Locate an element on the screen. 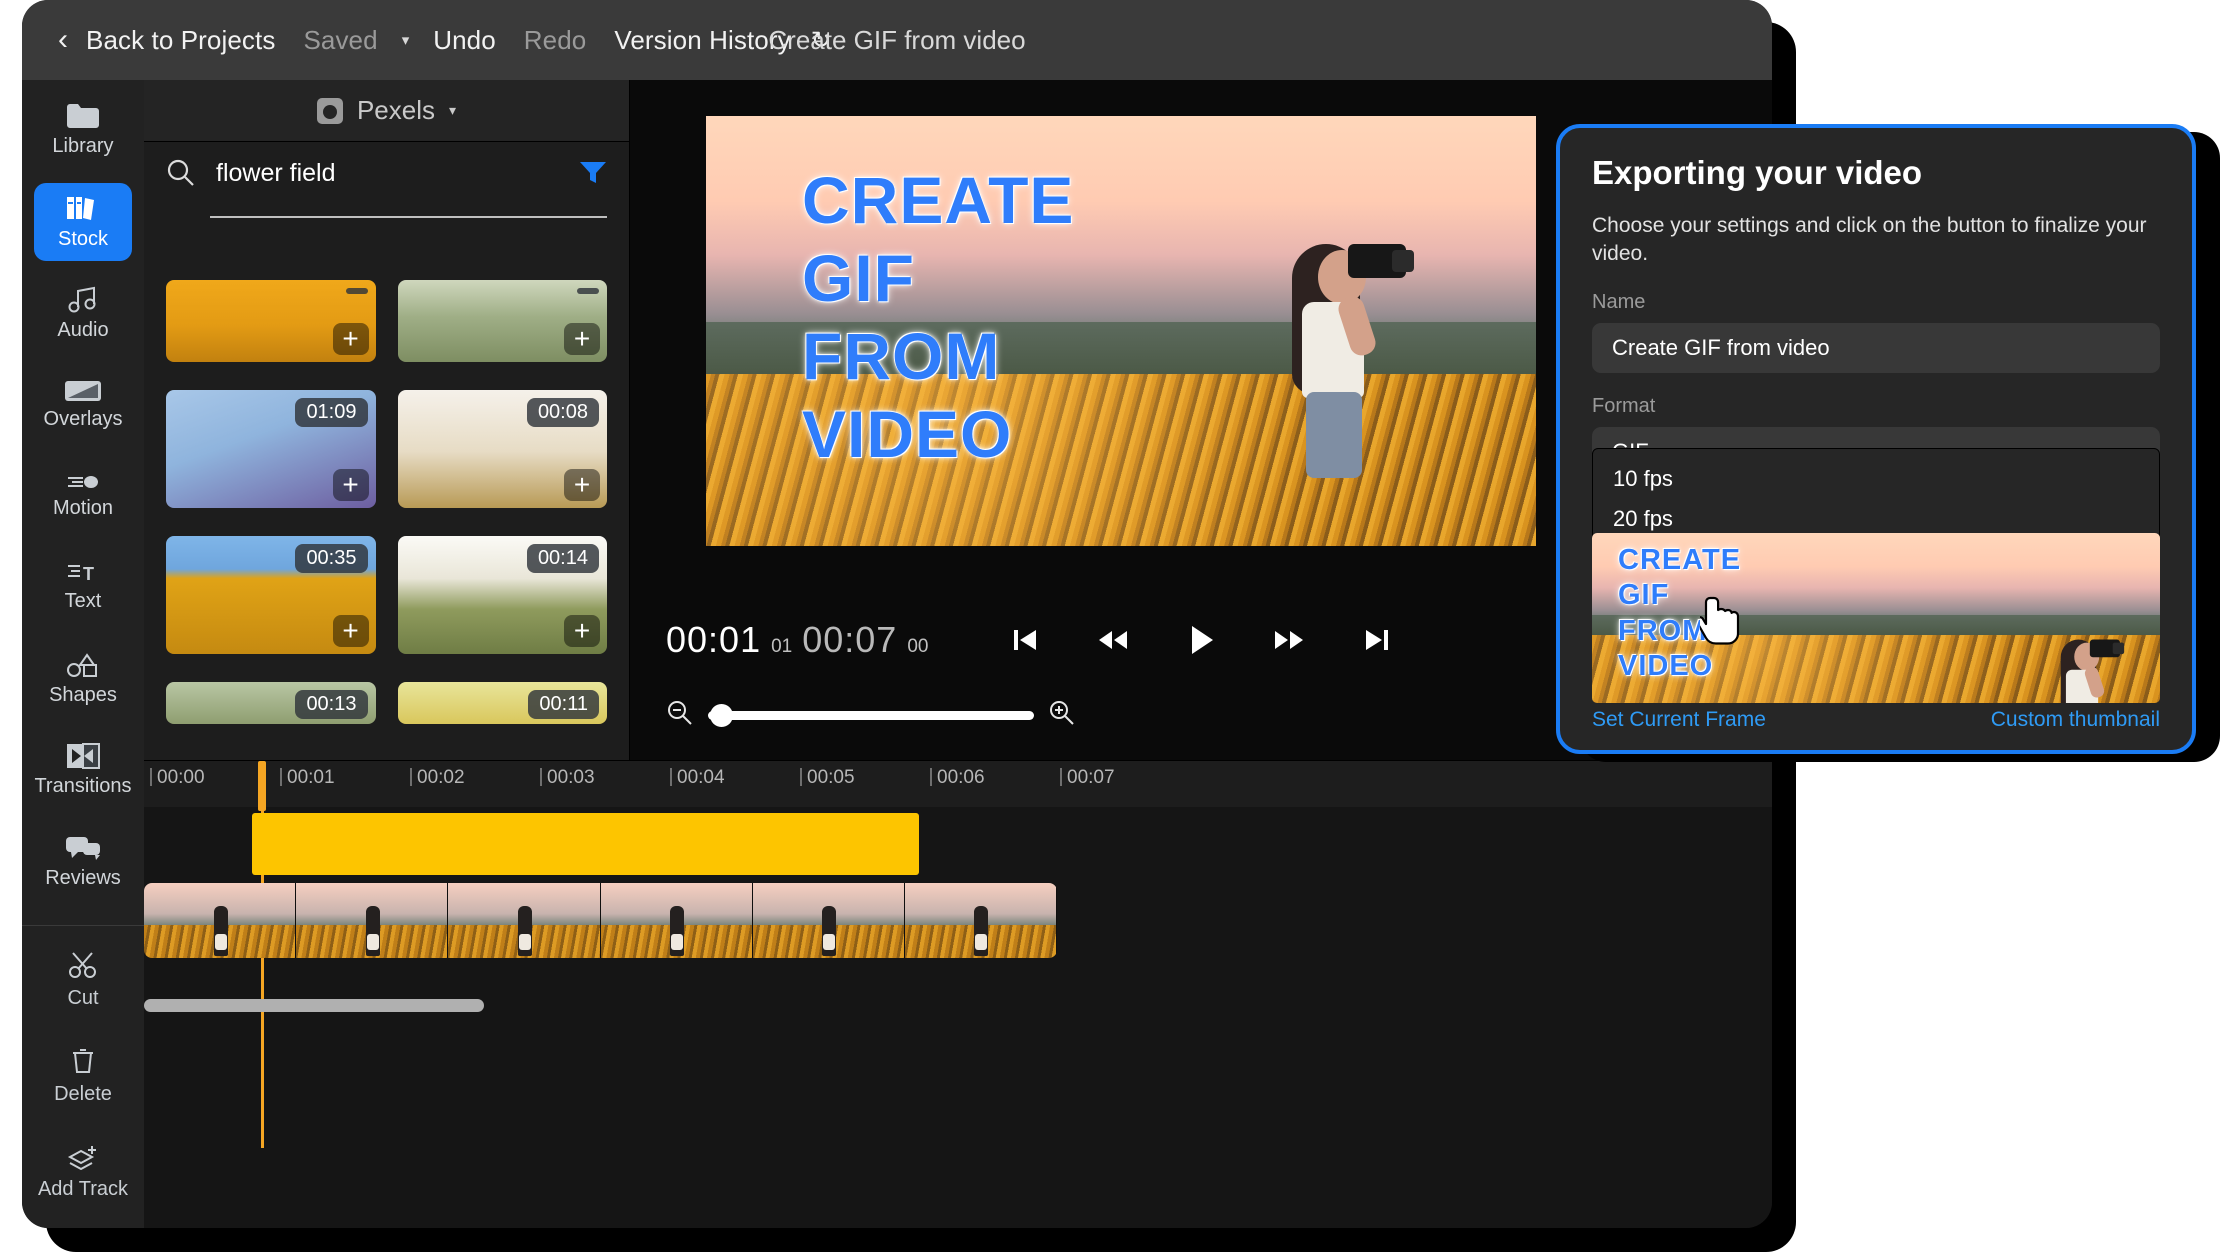 The height and width of the screenshot is (1260, 2240). skip-to-end-button is located at coordinates (1377, 640).